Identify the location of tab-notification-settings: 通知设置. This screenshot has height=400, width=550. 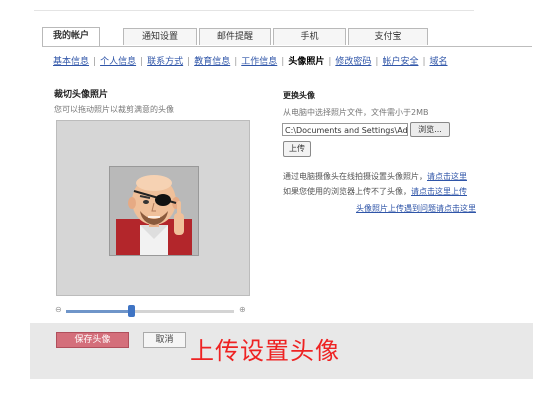
(160, 36).